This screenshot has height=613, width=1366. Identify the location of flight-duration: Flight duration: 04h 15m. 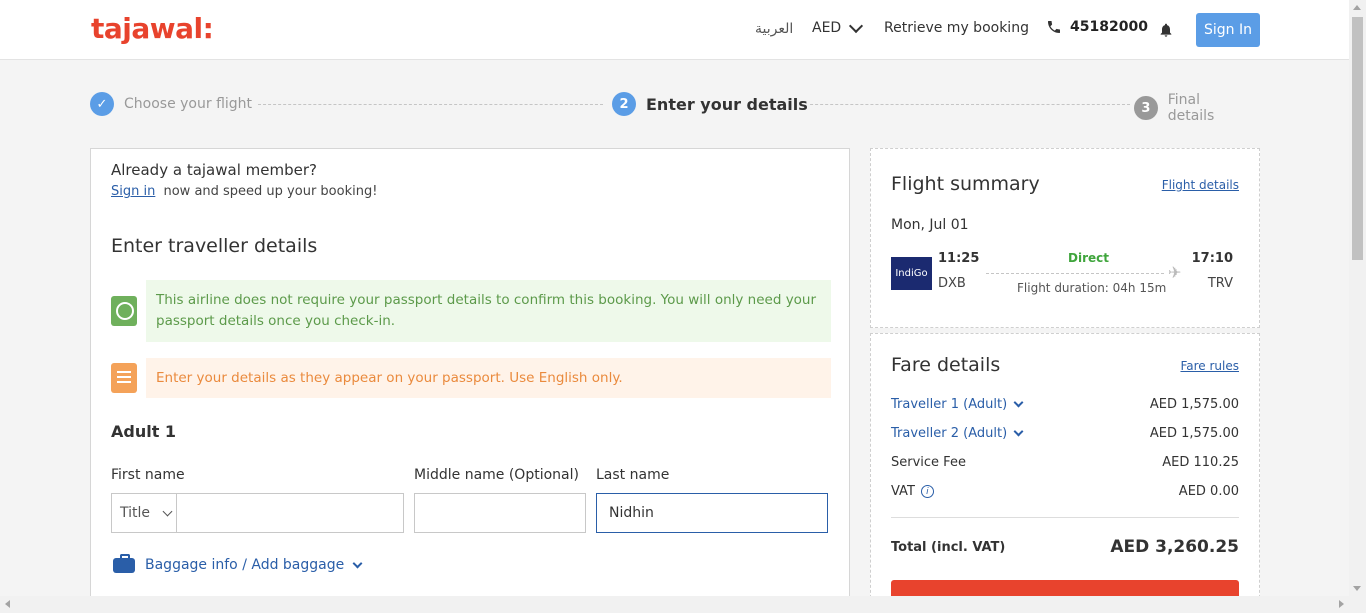
(1092, 288).